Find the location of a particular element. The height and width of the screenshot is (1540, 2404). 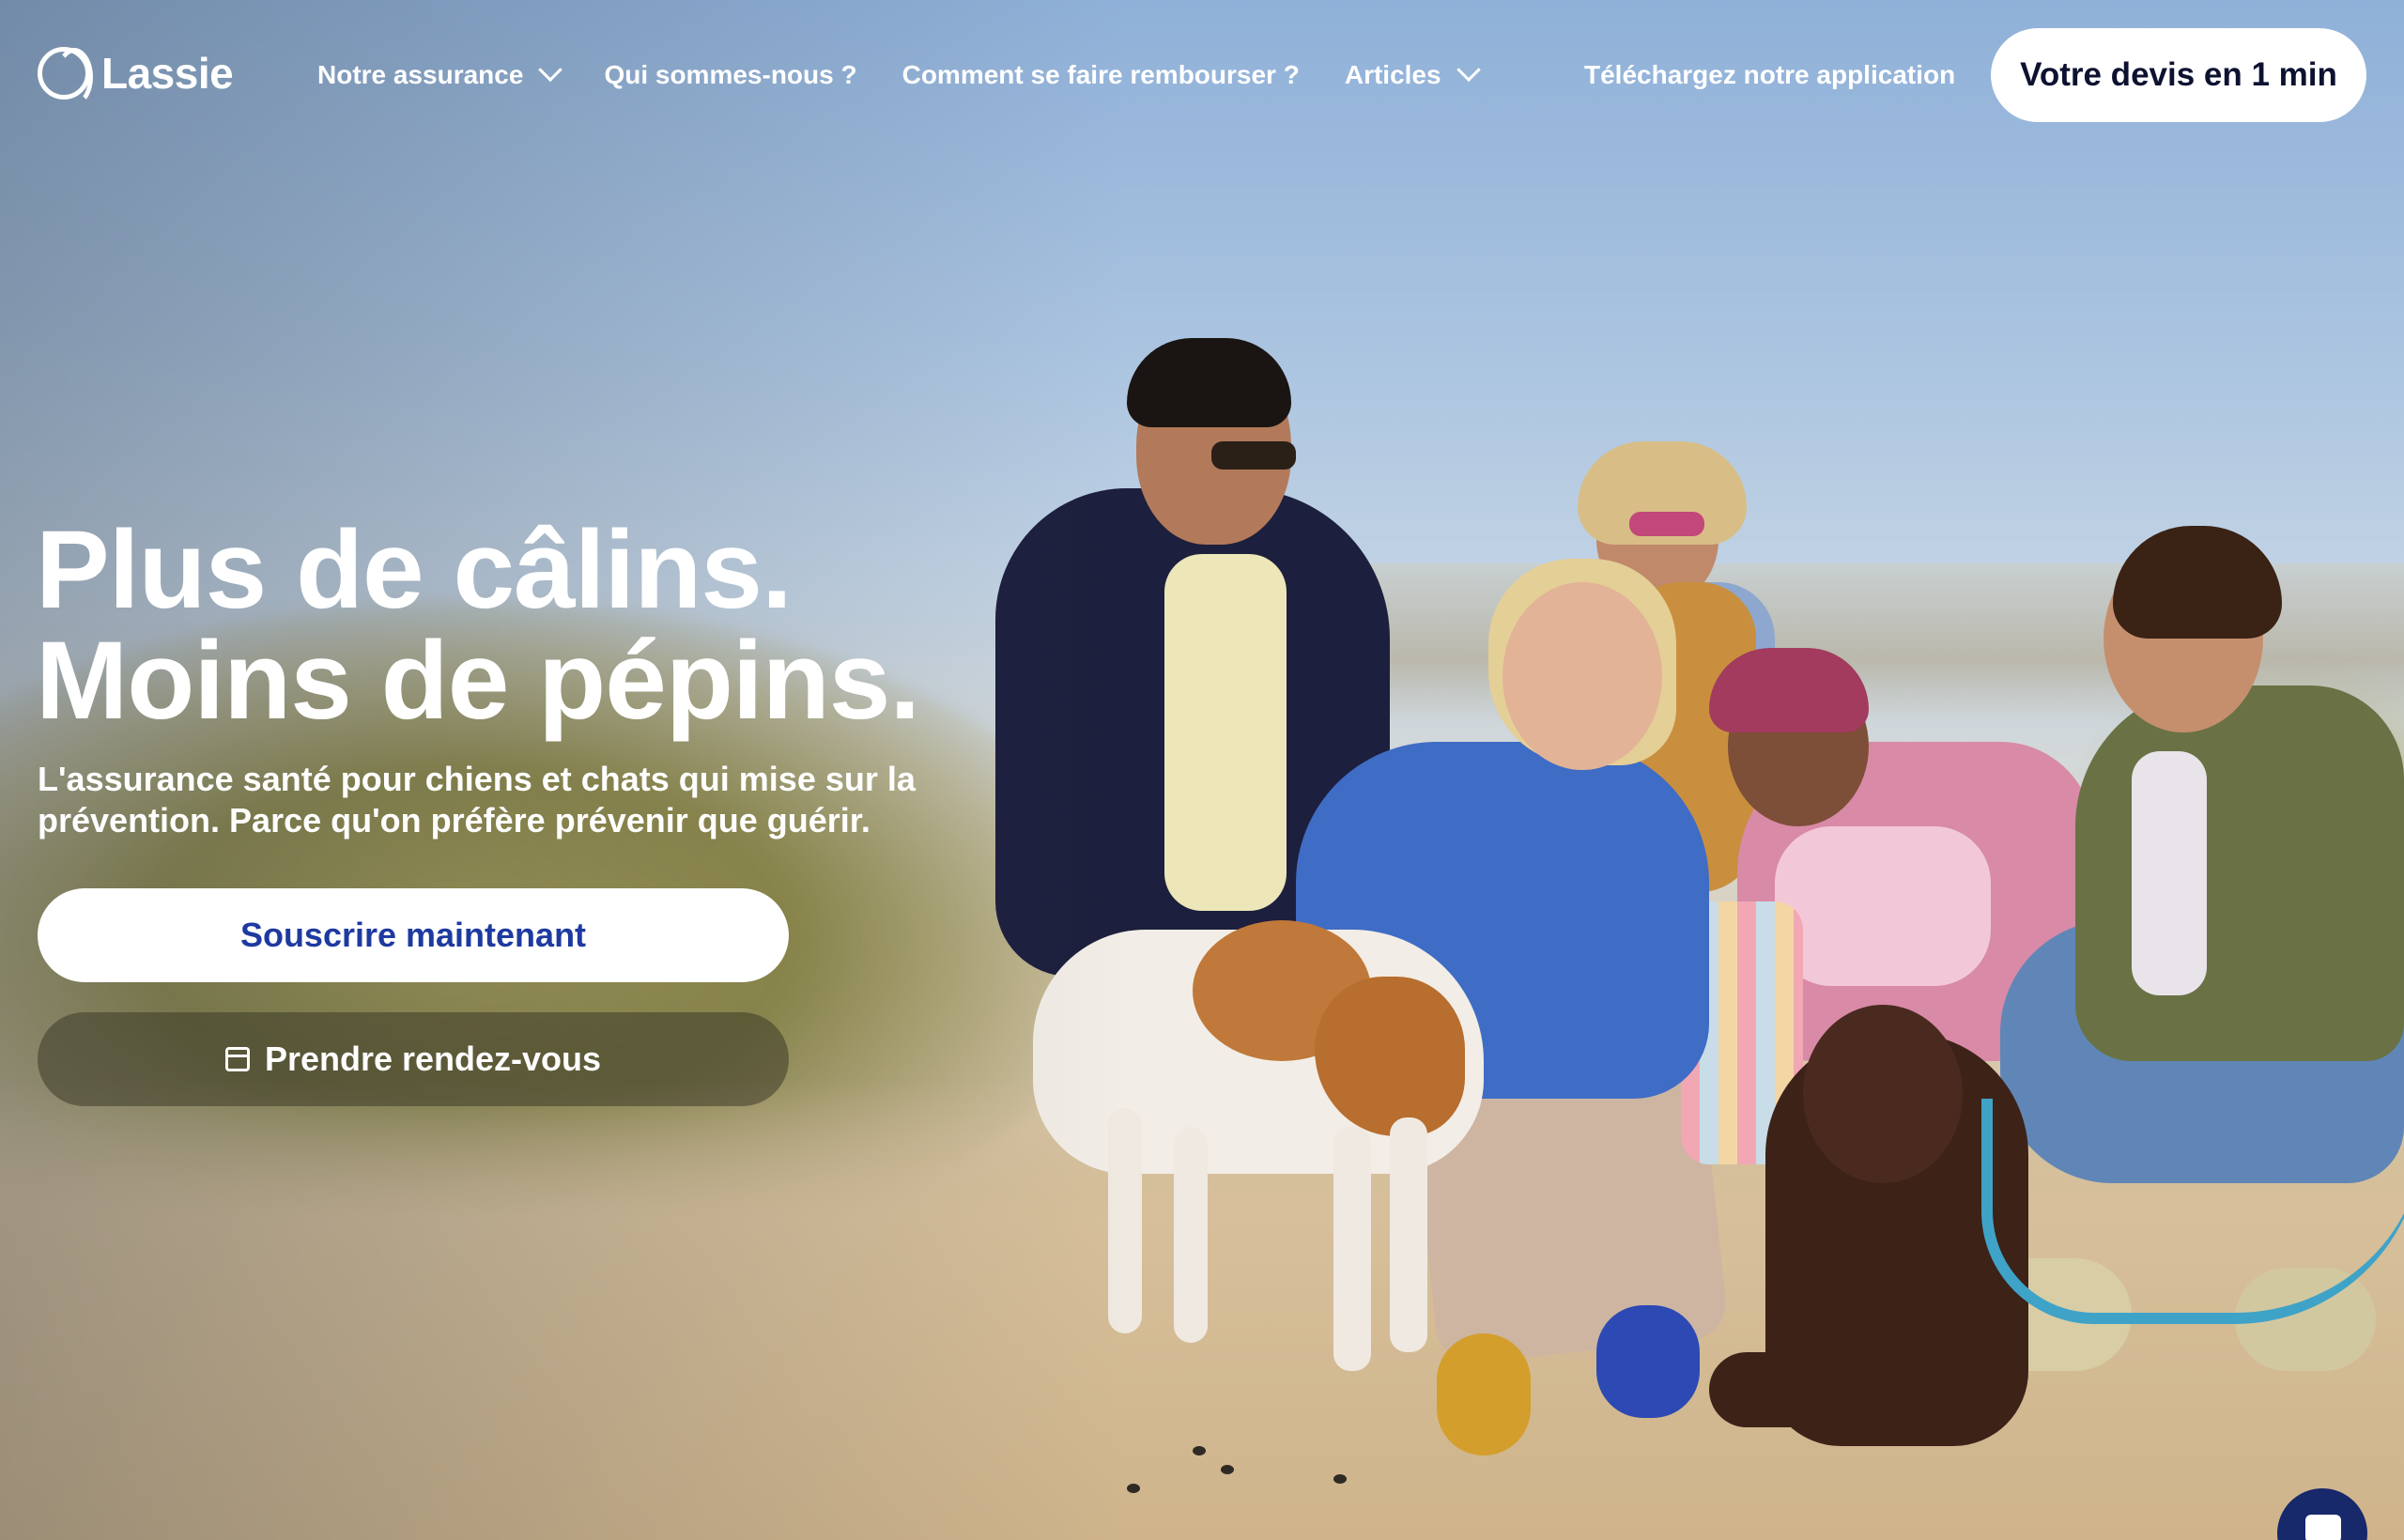

book-appointment-button: Prendre rendez-vous is located at coordinates (413, 1059).